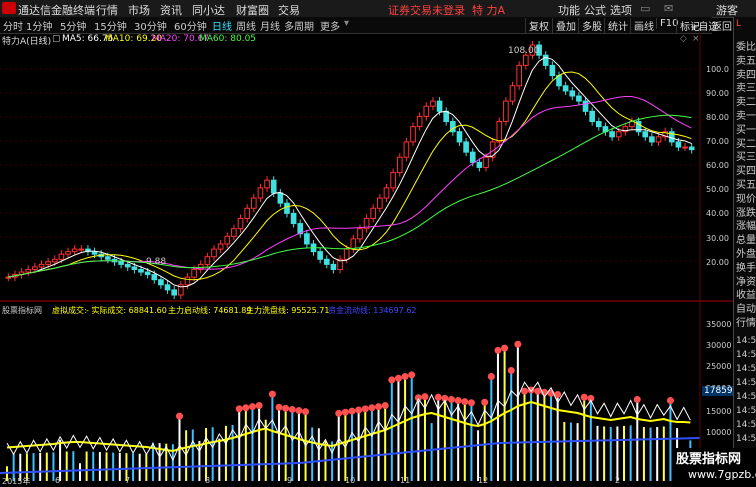 The width and height of the screenshot is (756, 487). I want to click on period-daily: 日线, so click(222, 25).